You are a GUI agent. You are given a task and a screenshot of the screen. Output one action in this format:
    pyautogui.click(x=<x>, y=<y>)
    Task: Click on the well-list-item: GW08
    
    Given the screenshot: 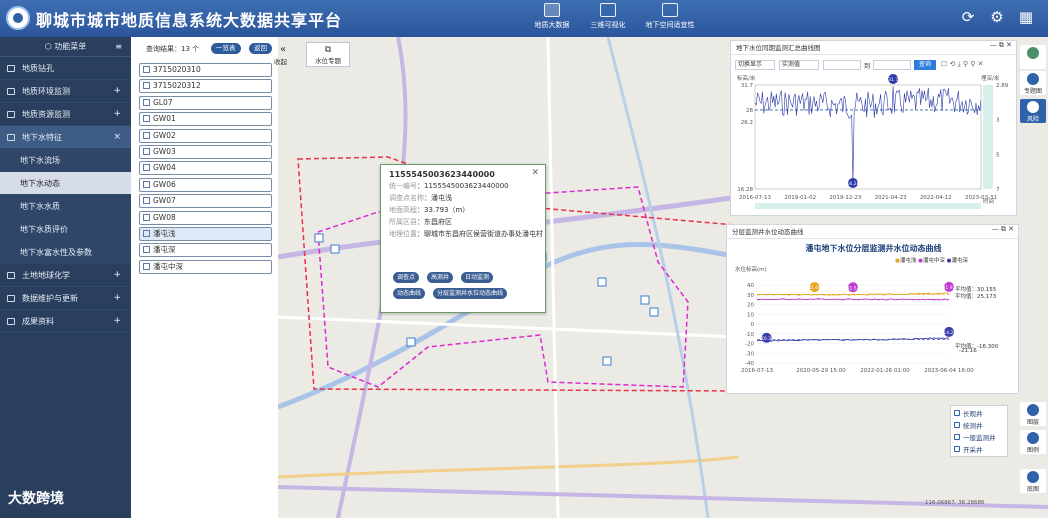 What is the action you would take?
    pyautogui.click(x=205, y=217)
    